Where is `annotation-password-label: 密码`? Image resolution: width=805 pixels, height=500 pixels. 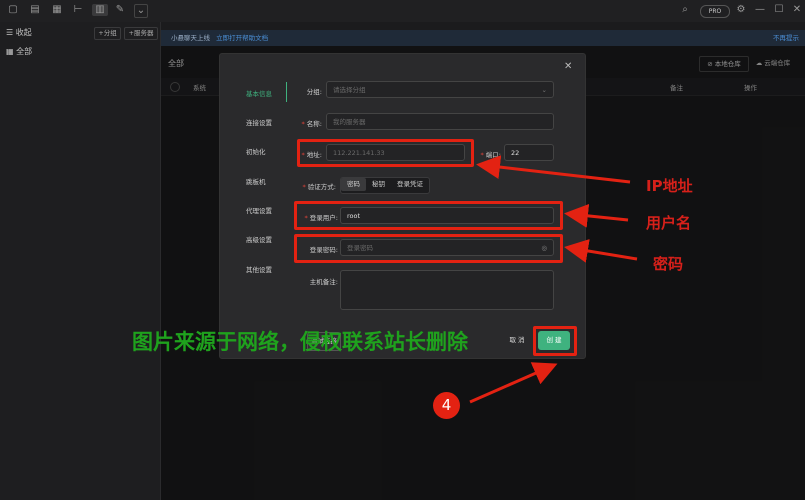 annotation-password-label: 密码 is located at coordinates (668, 264).